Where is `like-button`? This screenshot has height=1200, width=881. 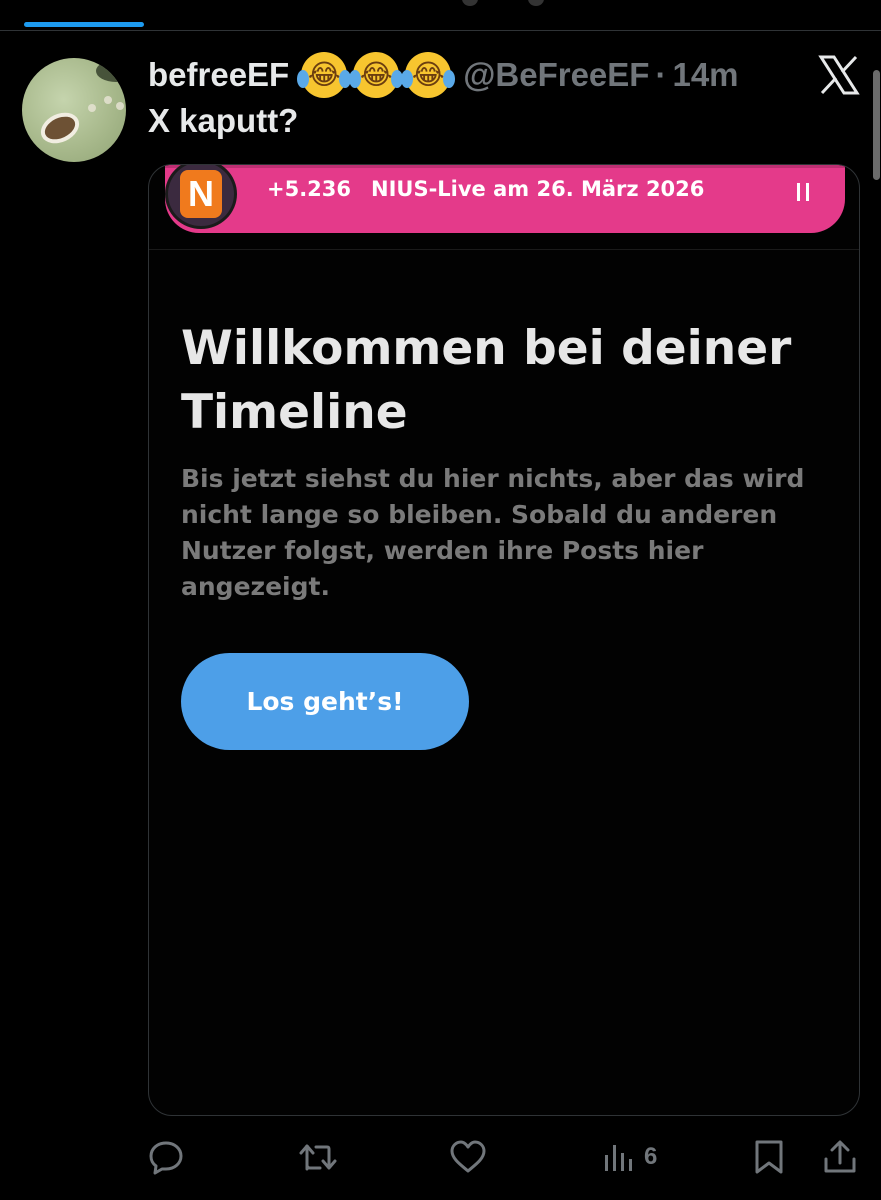
like-button is located at coordinates (468, 1157).